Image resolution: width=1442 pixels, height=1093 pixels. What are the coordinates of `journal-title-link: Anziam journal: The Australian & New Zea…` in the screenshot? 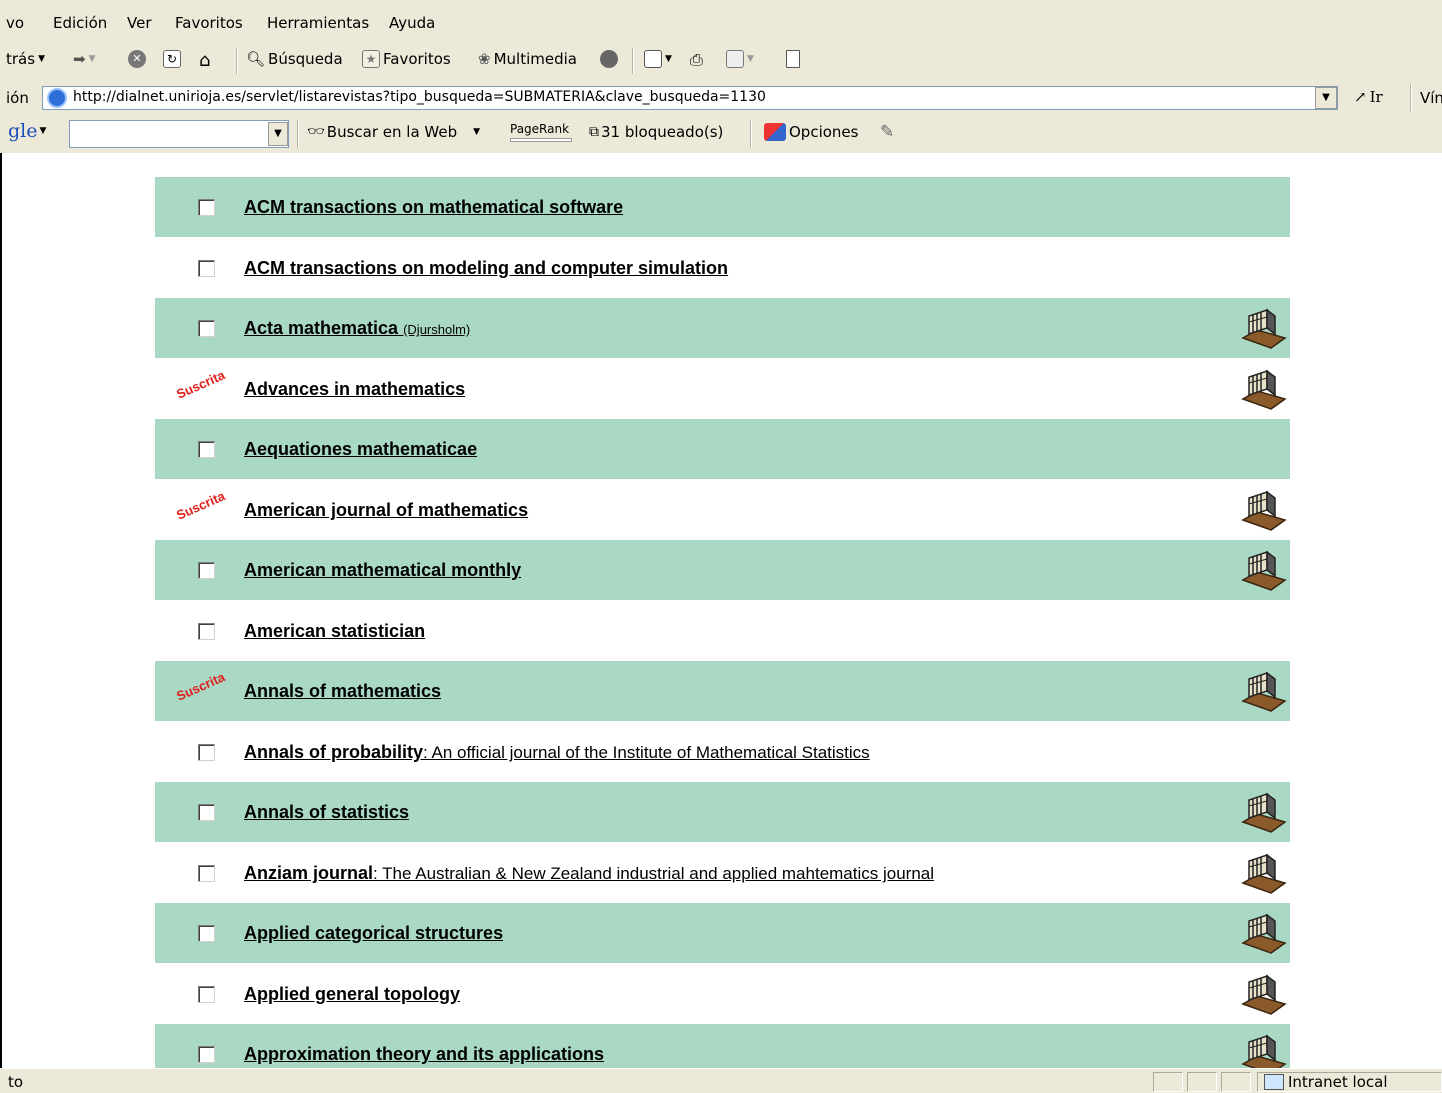 It's located at (589, 873).